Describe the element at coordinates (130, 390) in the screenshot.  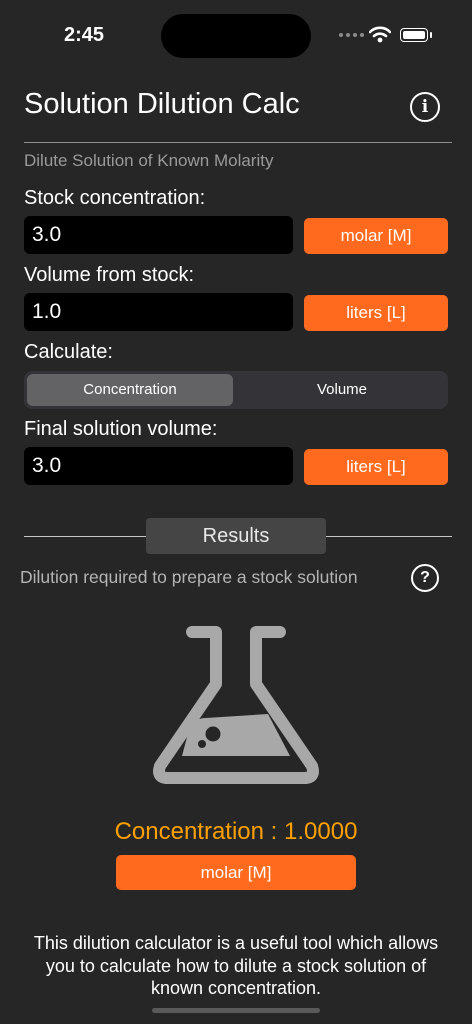
I see `segment-concentration: Concentration` at that location.